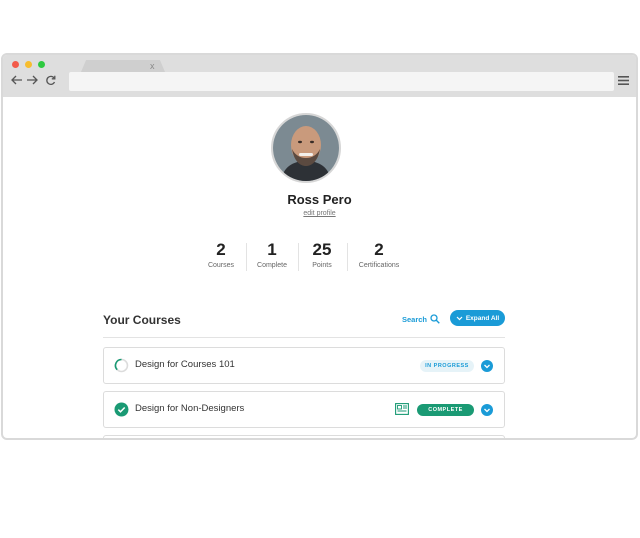  I want to click on stat-label: Certifications, so click(379, 265).